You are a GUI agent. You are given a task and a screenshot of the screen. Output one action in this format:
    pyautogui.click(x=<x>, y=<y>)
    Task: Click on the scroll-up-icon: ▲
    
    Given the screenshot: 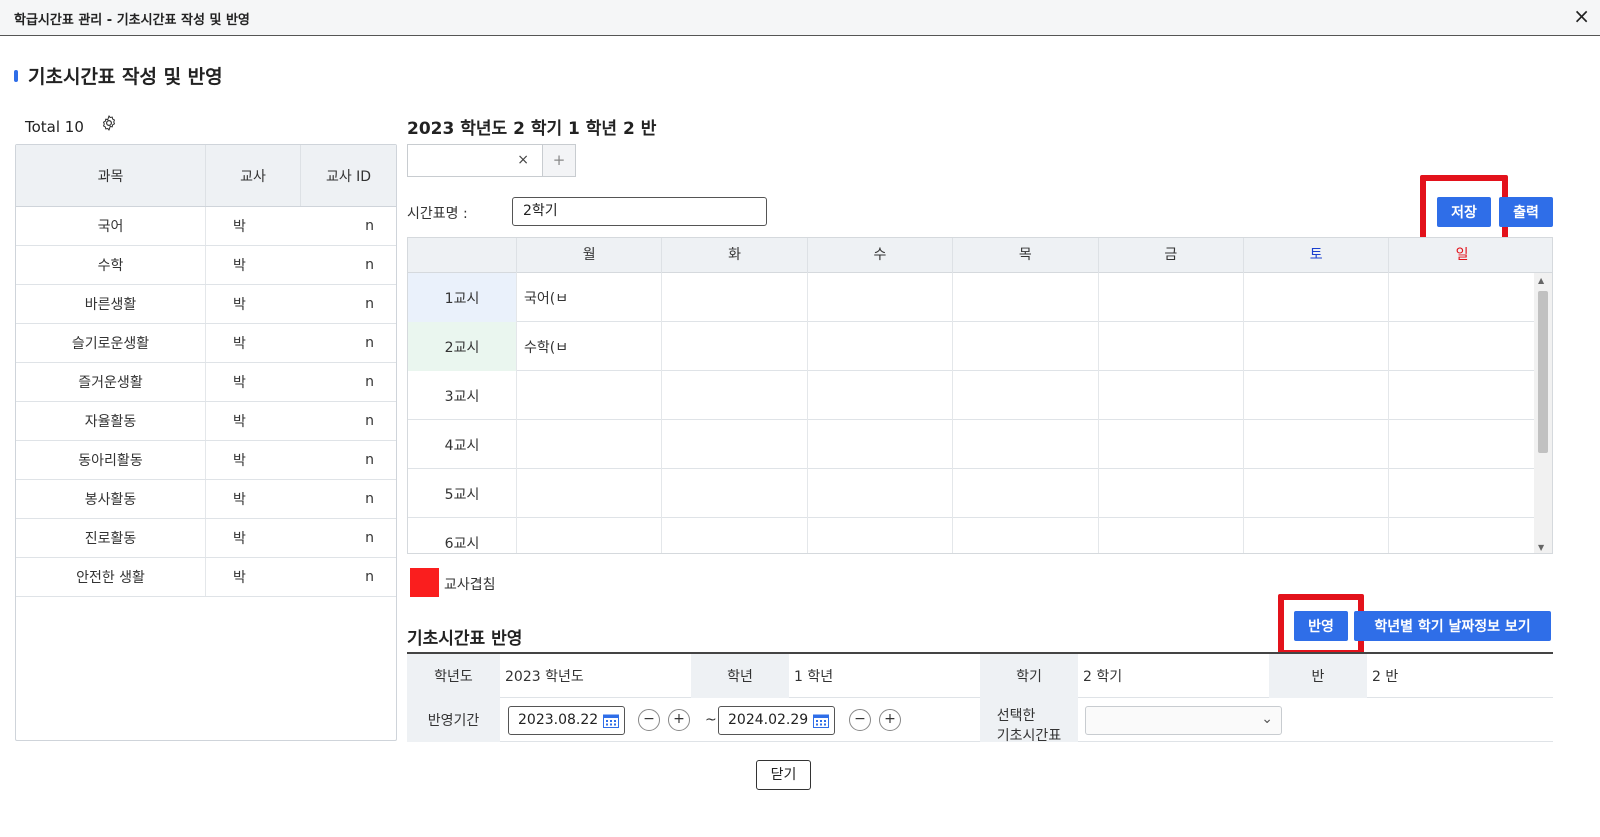 What is the action you would take?
    pyautogui.click(x=1541, y=280)
    